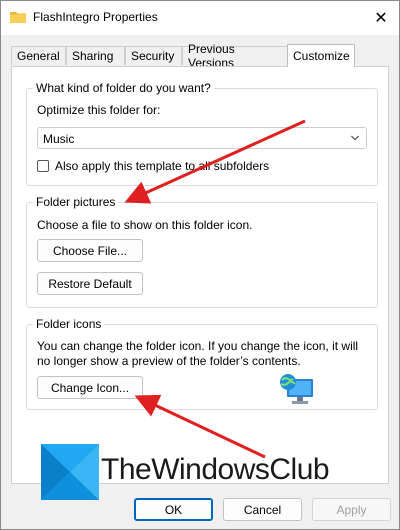 The image size is (400, 530). Describe the element at coordinates (351, 509) in the screenshot. I see `apply-button: Apply` at that location.